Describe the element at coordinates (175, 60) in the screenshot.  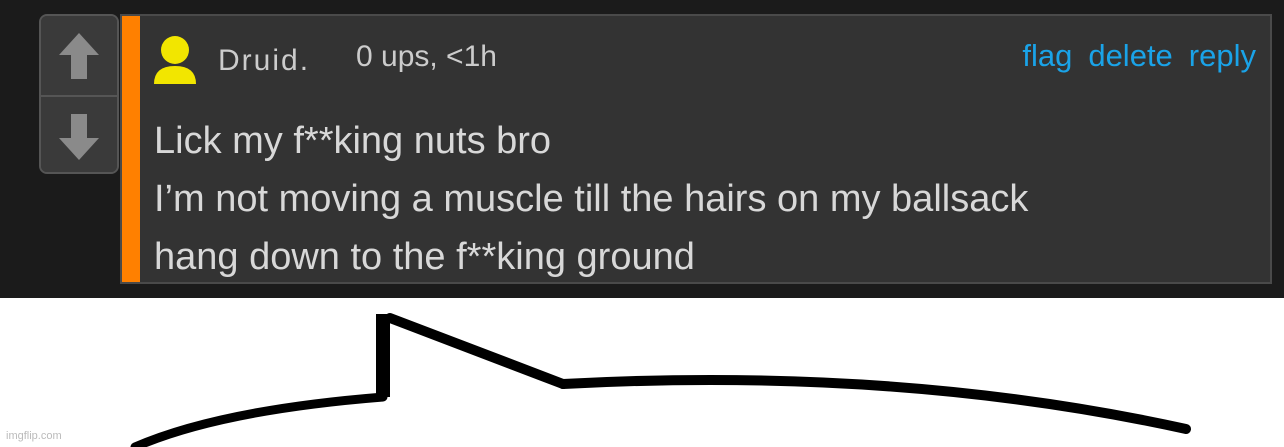
I see `user-avatar-icon` at that location.